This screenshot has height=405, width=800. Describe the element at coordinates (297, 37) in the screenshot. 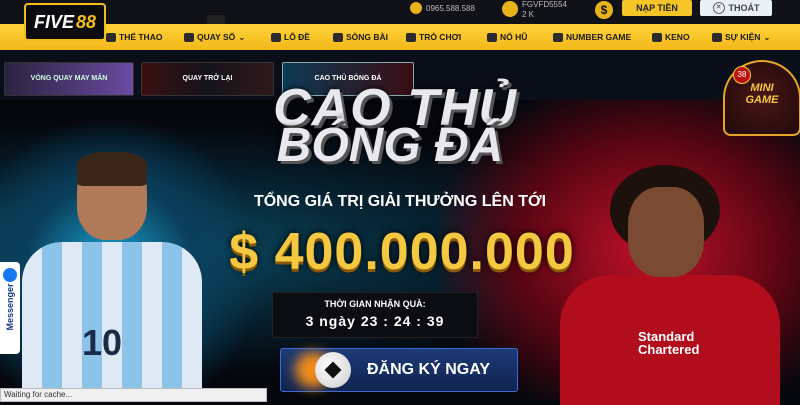

I see `nav-item-label: LÔ ĐỀ` at that location.